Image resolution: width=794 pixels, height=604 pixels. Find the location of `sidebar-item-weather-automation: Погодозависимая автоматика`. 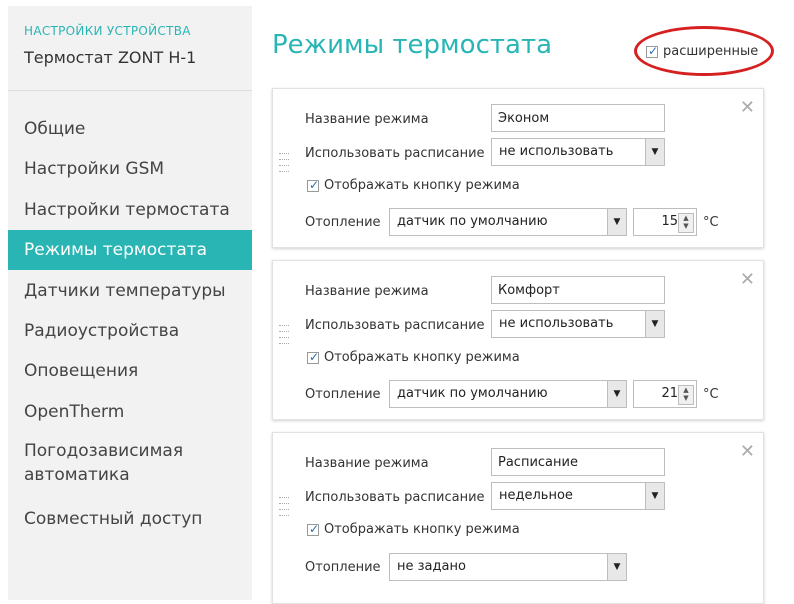

sidebar-item-weather-automation: Погодозависимая автоматика is located at coordinates (130, 463).